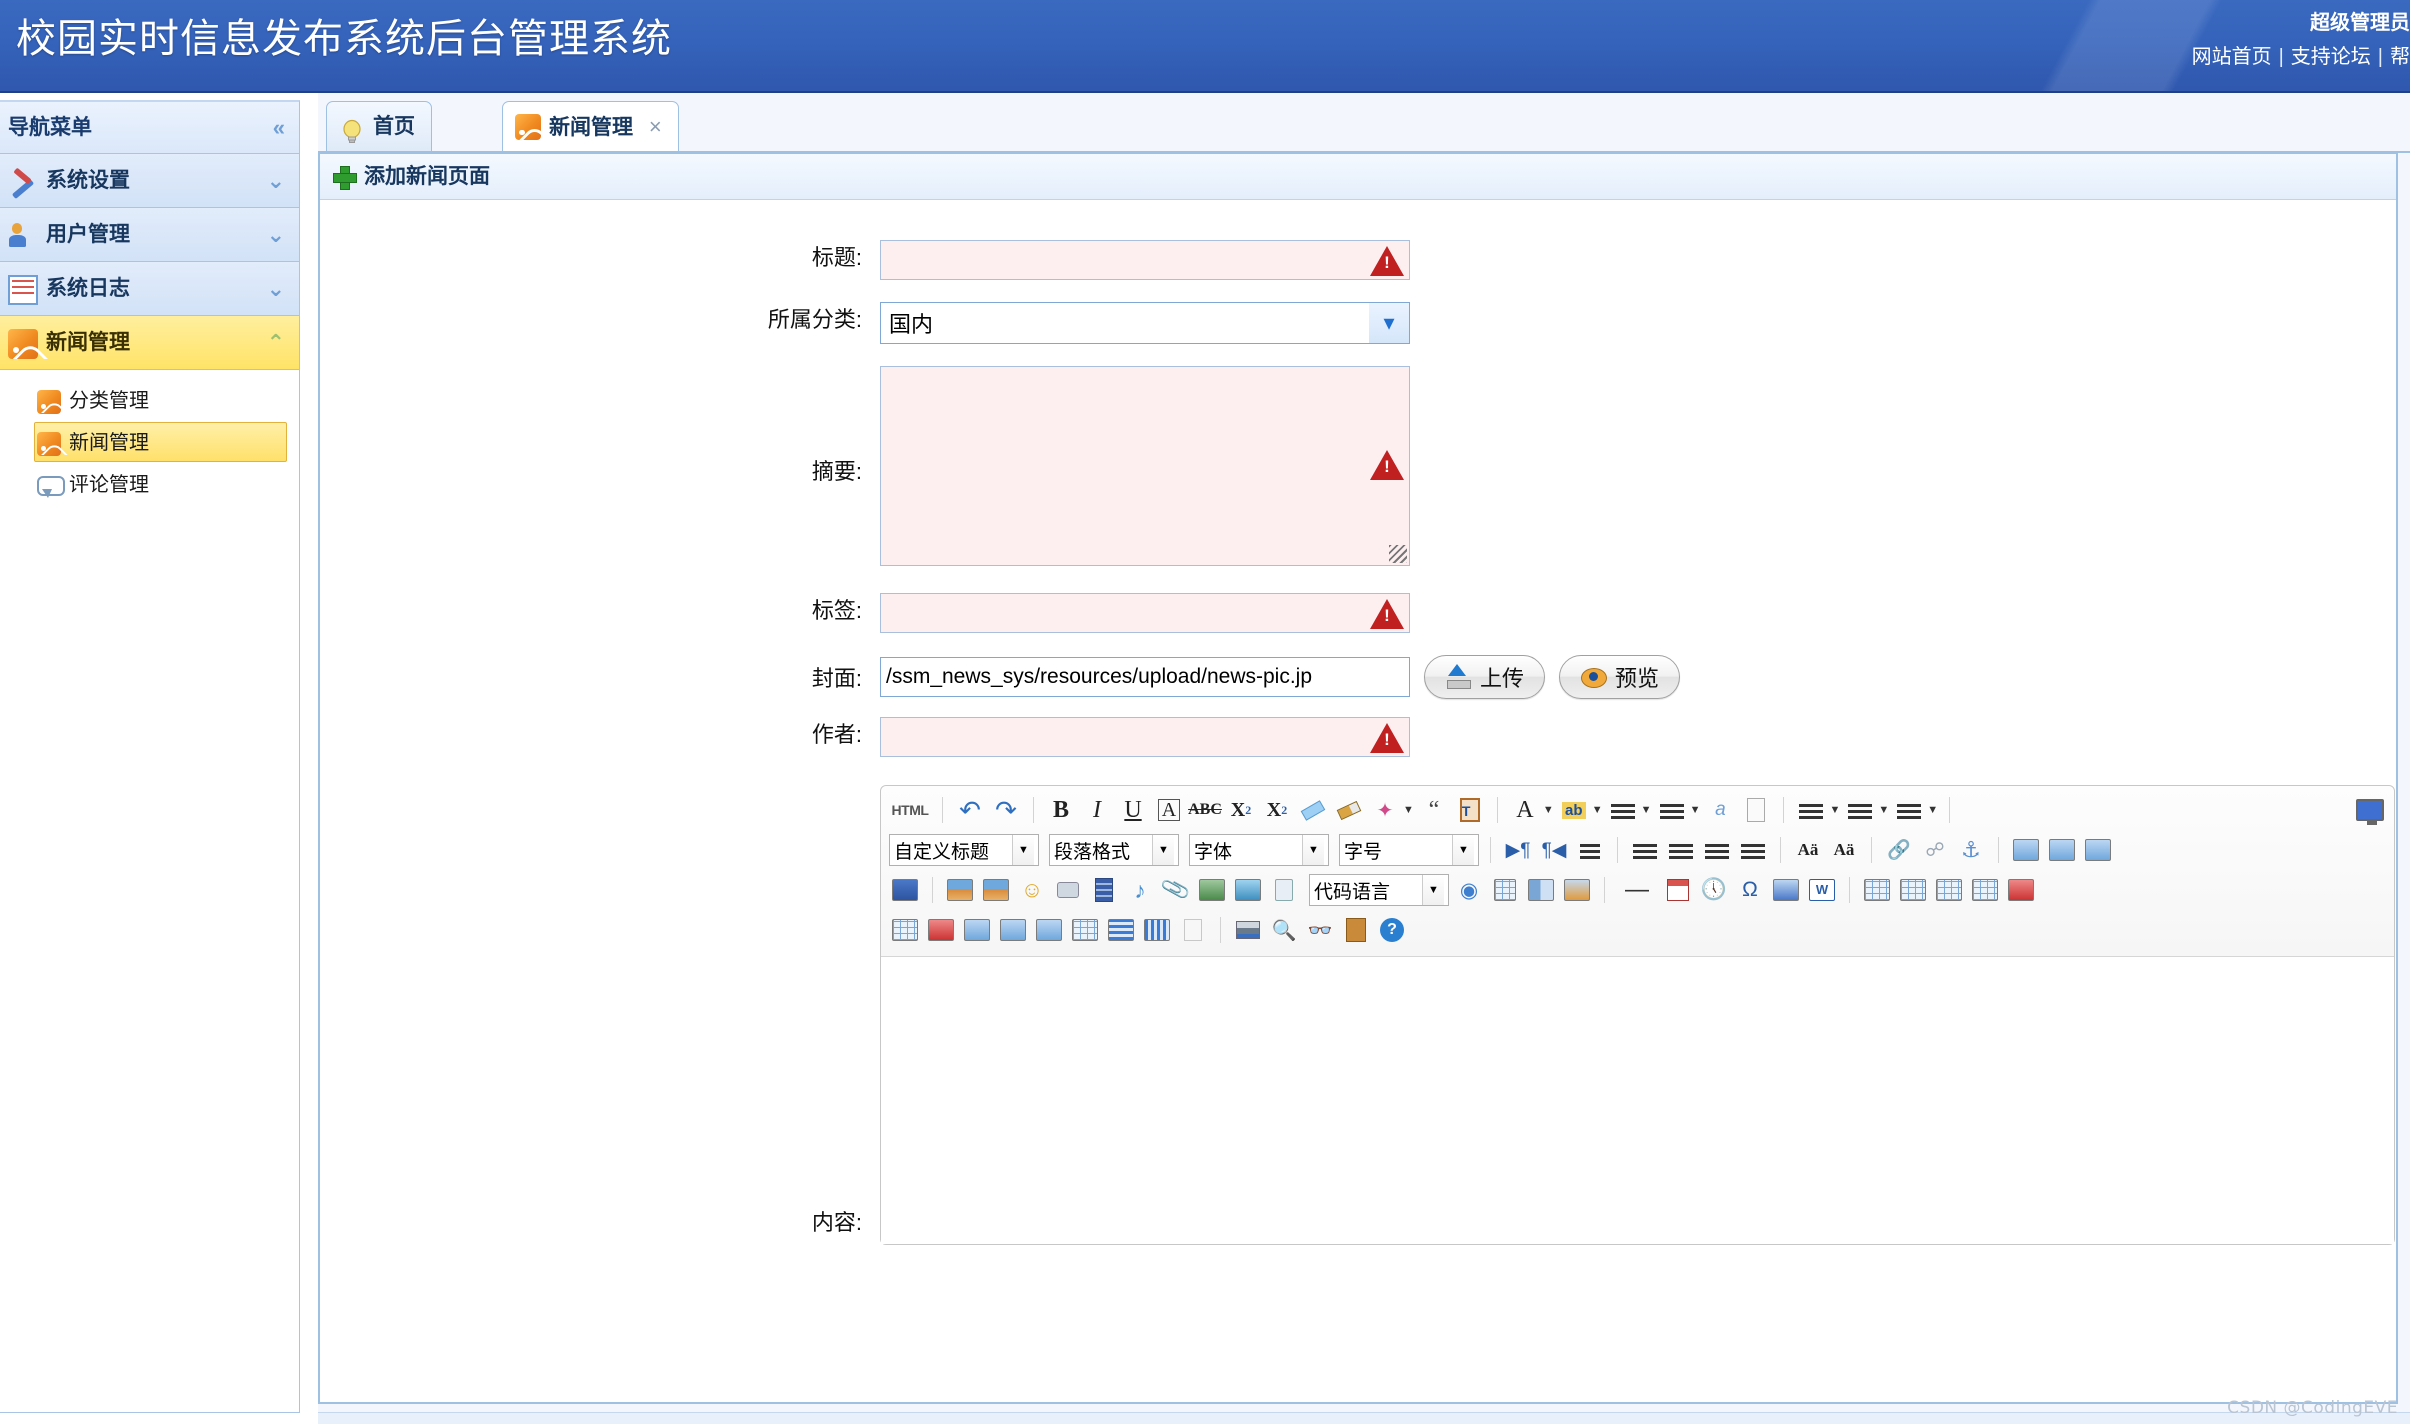 This screenshot has width=2410, height=1424. I want to click on title-input, so click(1145, 260).